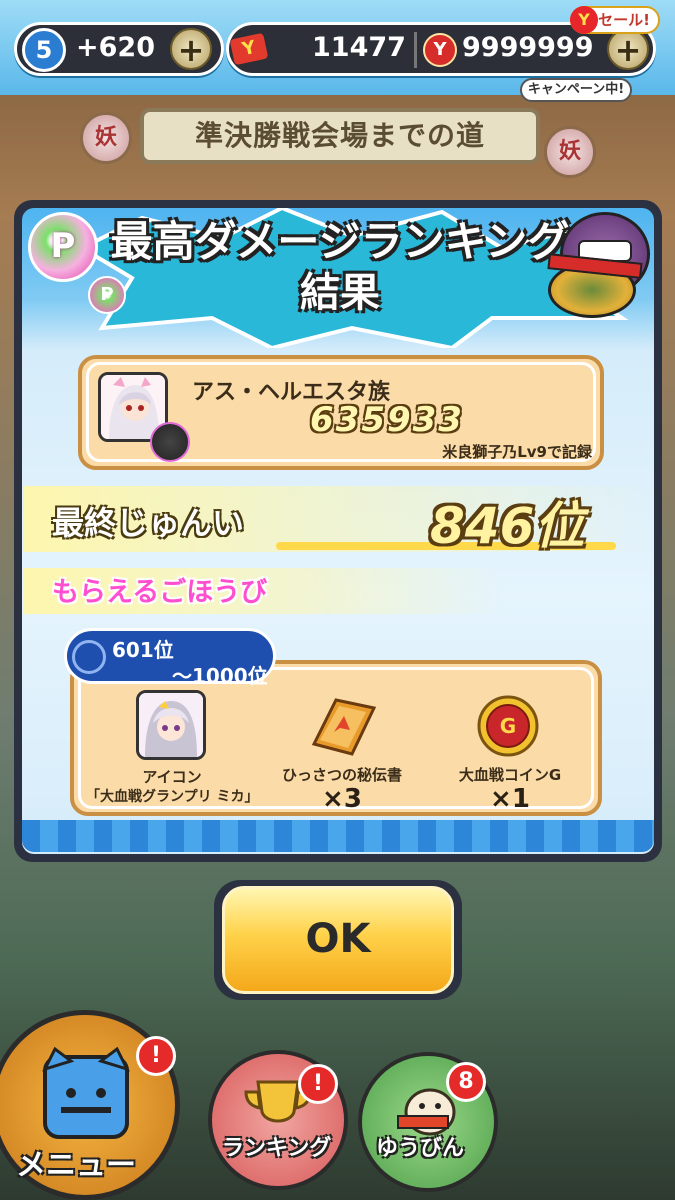 The width and height of the screenshot is (675, 1200). Describe the element at coordinates (387, 420) in the screenshot. I see `damage-score: 635933` at that location.